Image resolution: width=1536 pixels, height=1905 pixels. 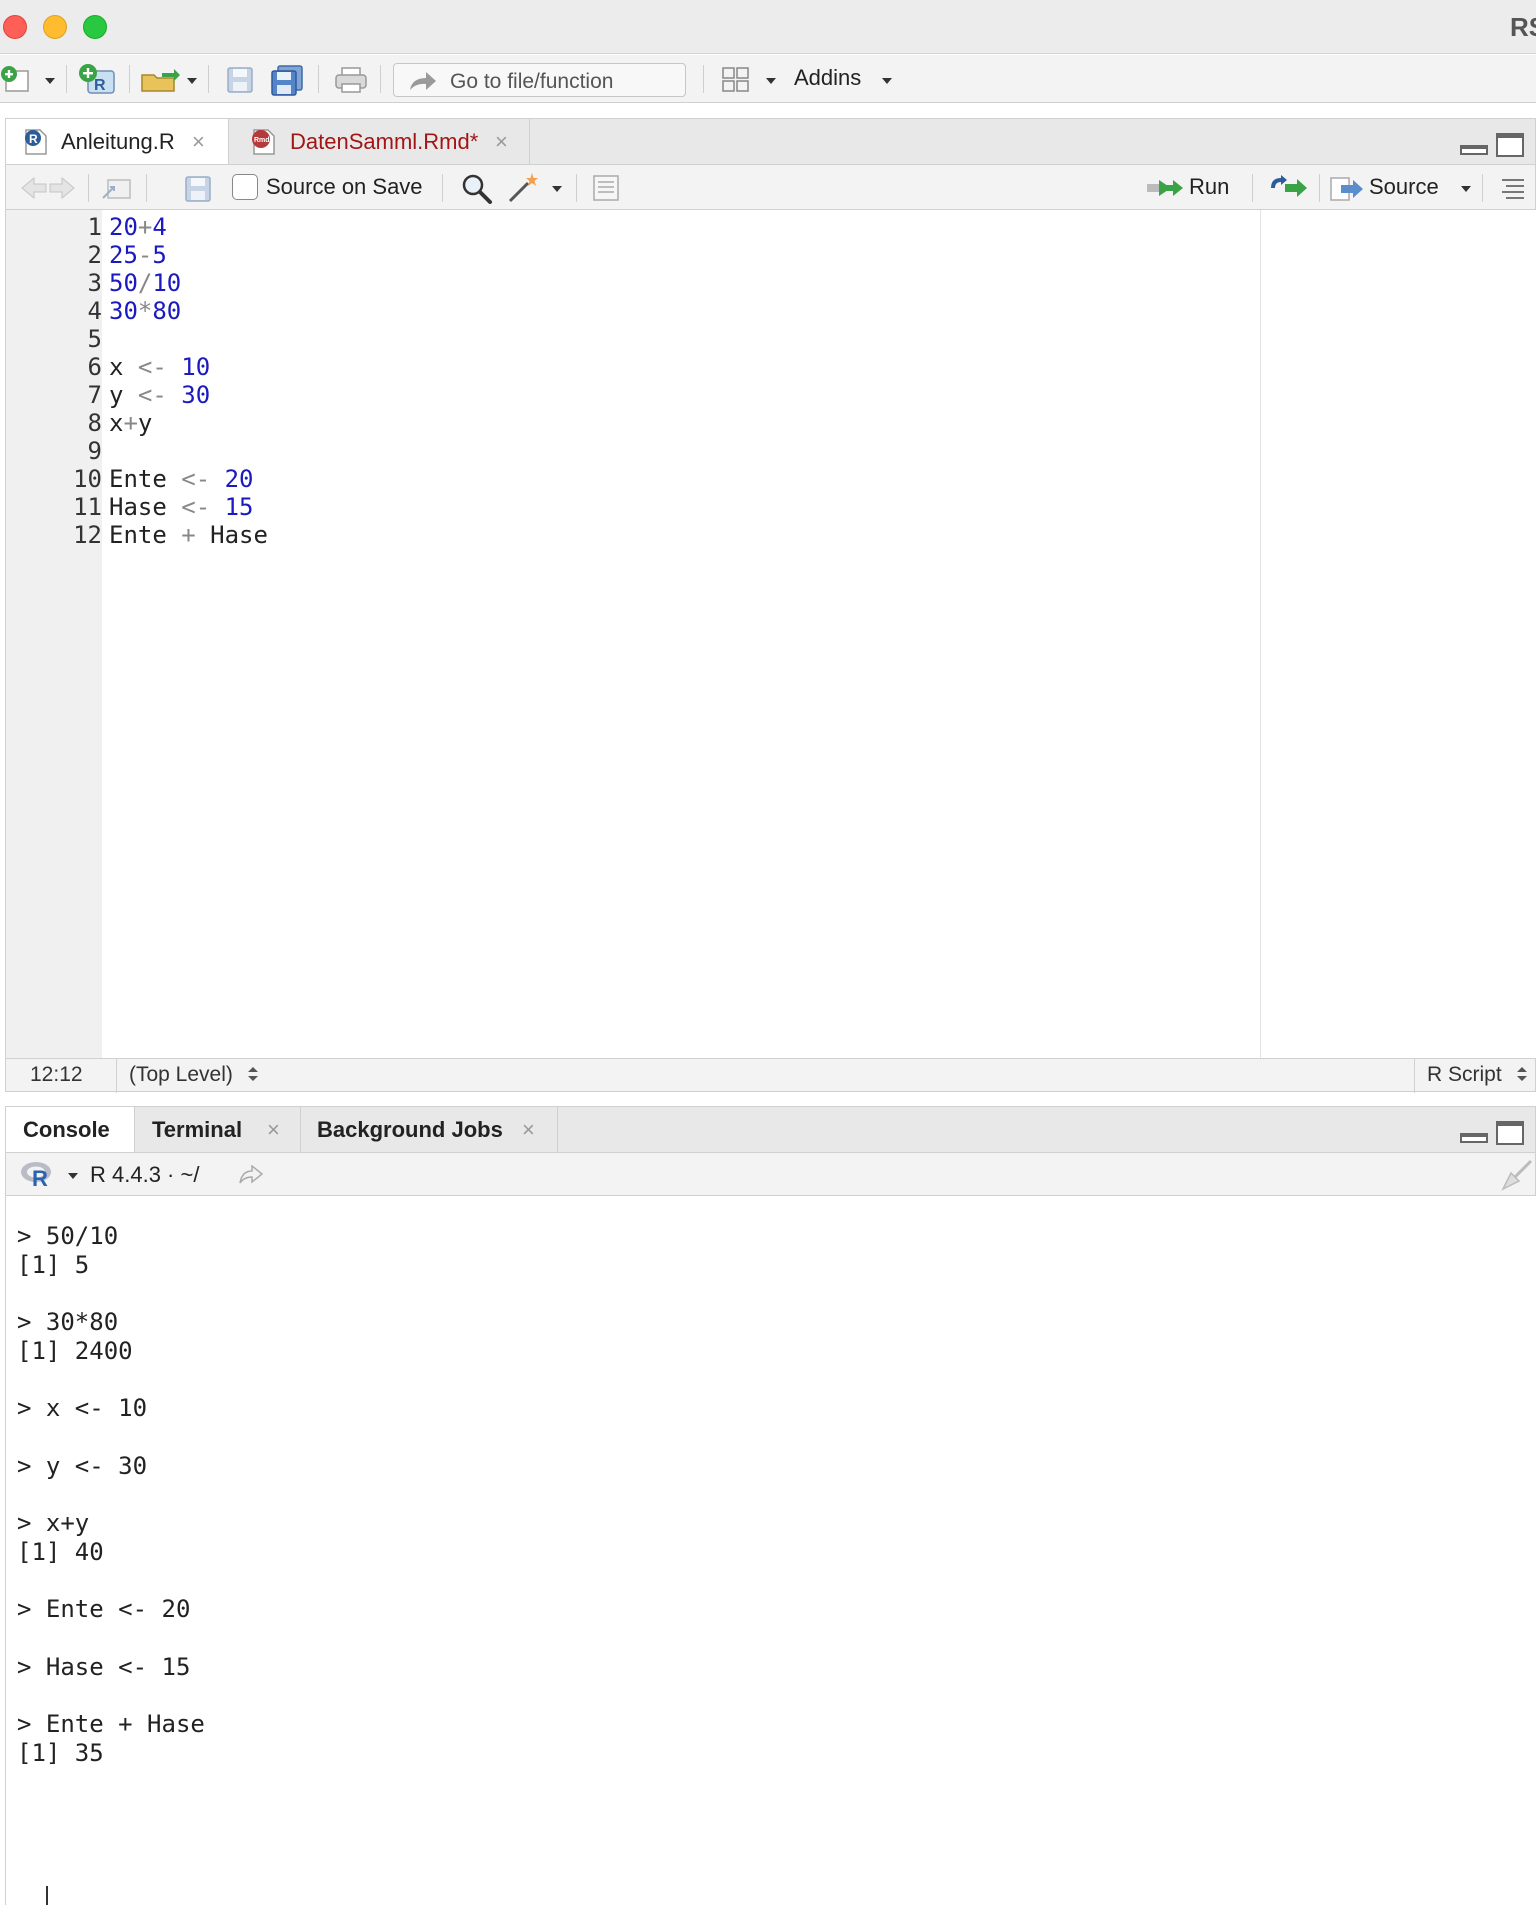 I want to click on tab-terminal: Terminal ×, so click(x=218, y=1130).